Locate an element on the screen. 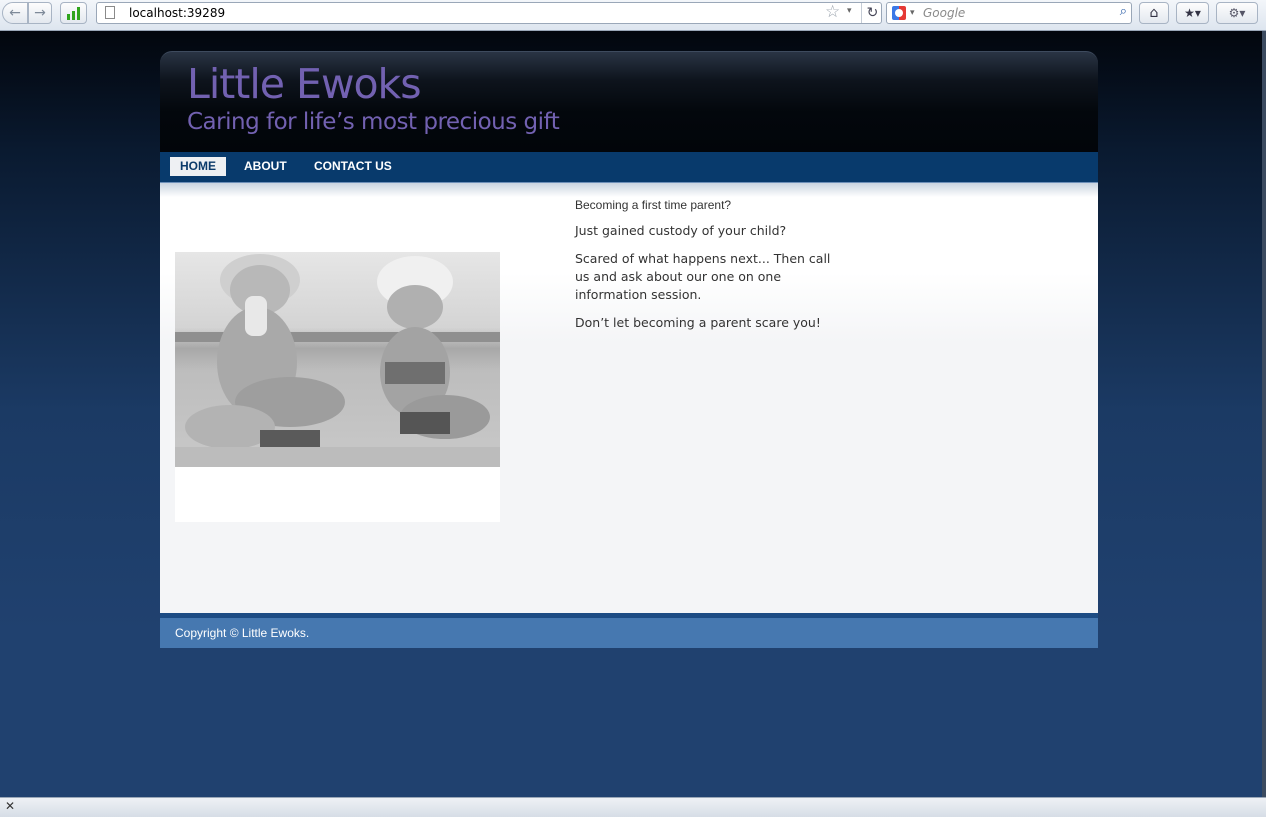 The width and height of the screenshot is (1266, 817). back-button: ← is located at coordinates (15, 13).